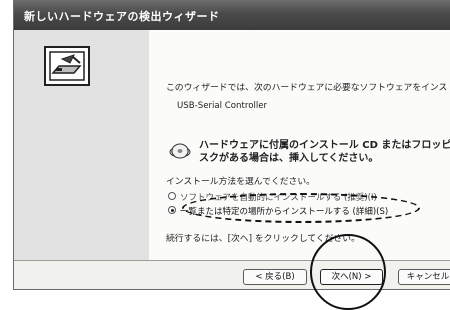  I want to click on window-title: 新しいハードウェアの検出ウィザード, so click(122, 16).